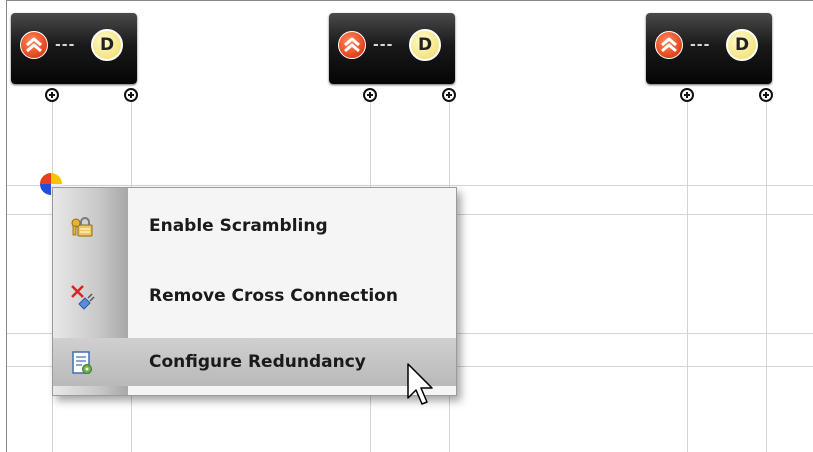 This screenshot has width=813, height=452. Describe the element at coordinates (82, 362) in the screenshot. I see `config-document-icon` at that location.